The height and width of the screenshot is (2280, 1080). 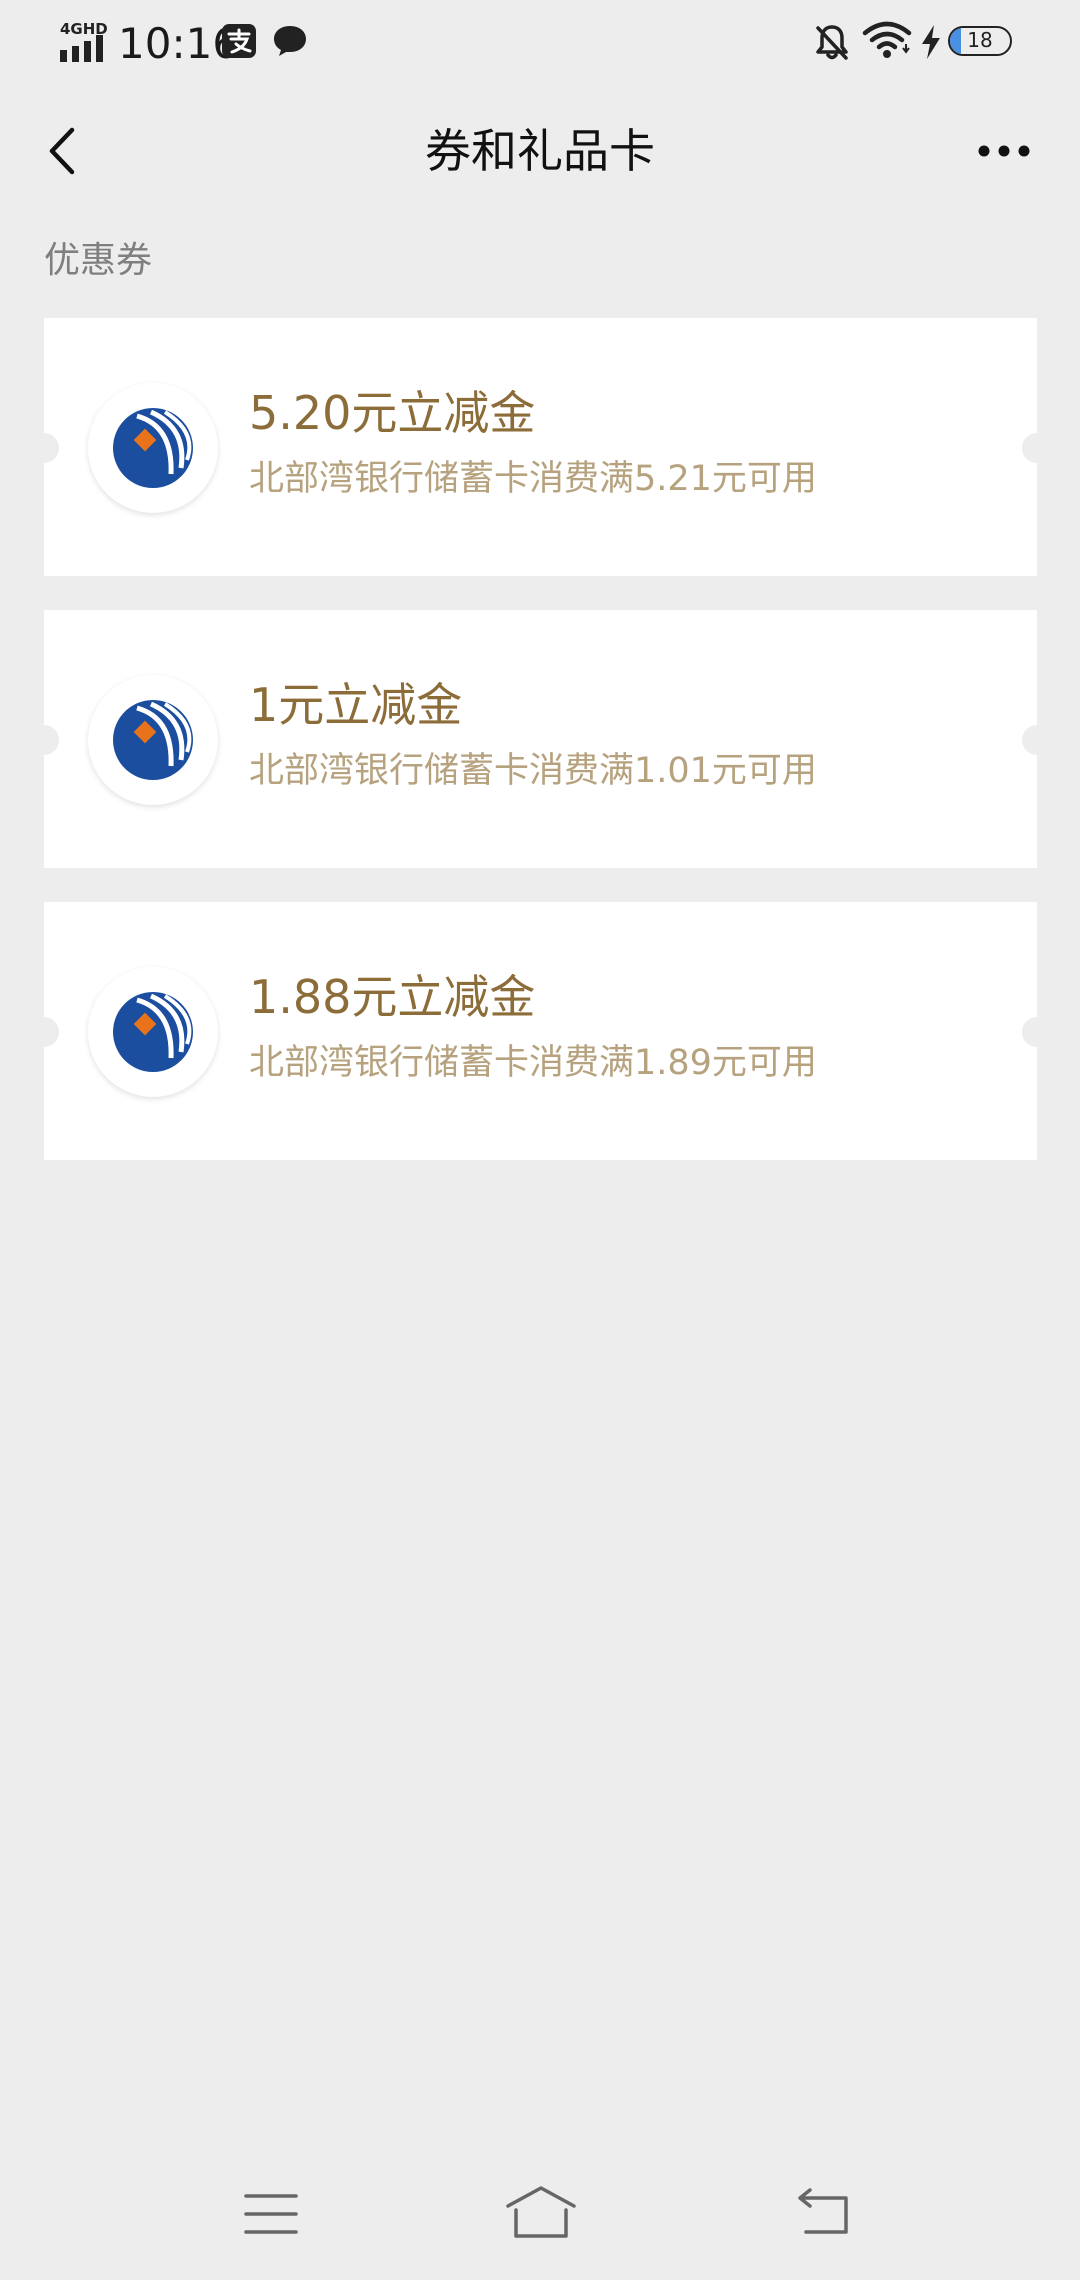 What do you see at coordinates (392, 413) in the screenshot?
I see `coupon-title: 5.20元立减金` at bounding box center [392, 413].